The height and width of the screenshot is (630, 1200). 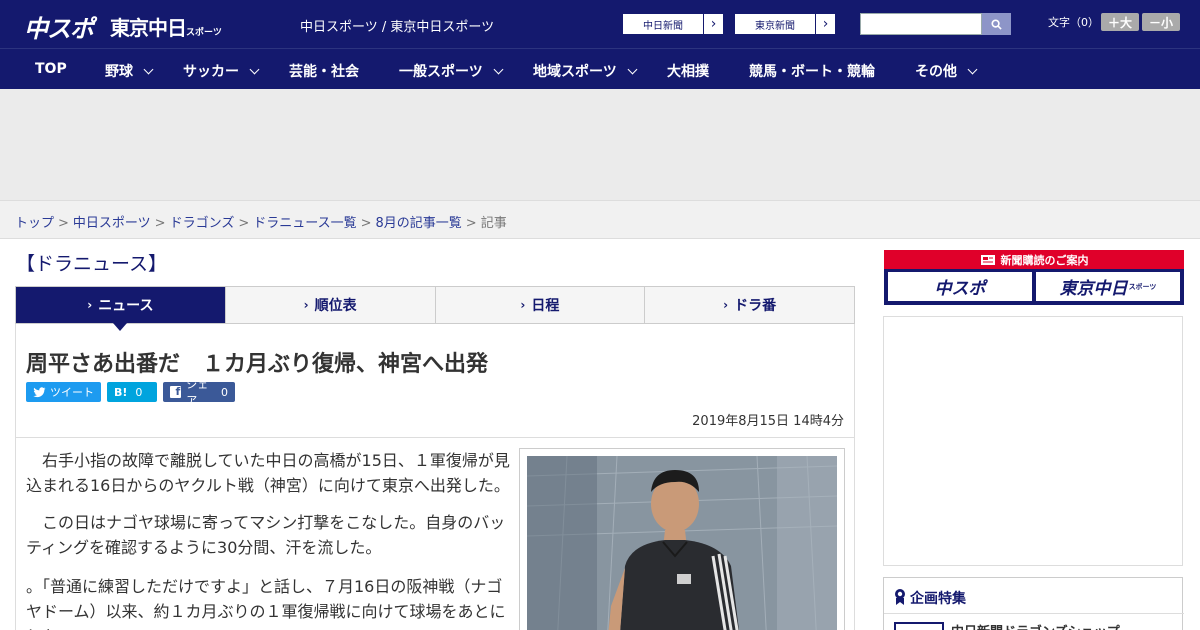 I want to click on tab-label: 順位表, so click(x=335, y=306).